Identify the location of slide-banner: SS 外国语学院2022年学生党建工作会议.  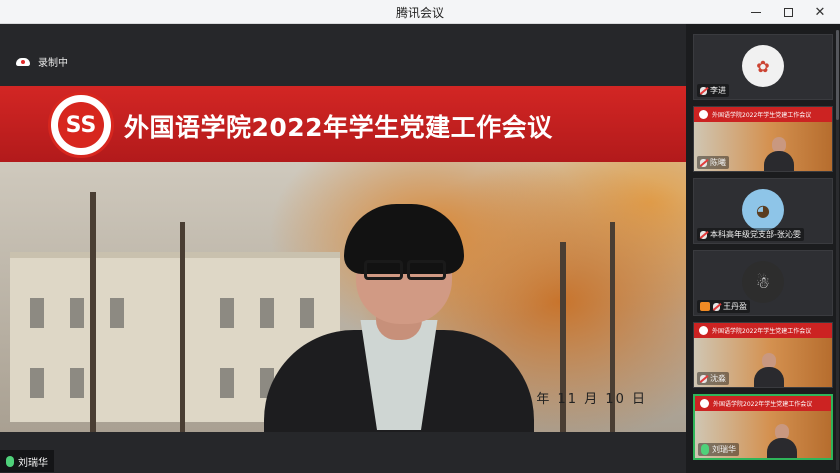
(343, 124).